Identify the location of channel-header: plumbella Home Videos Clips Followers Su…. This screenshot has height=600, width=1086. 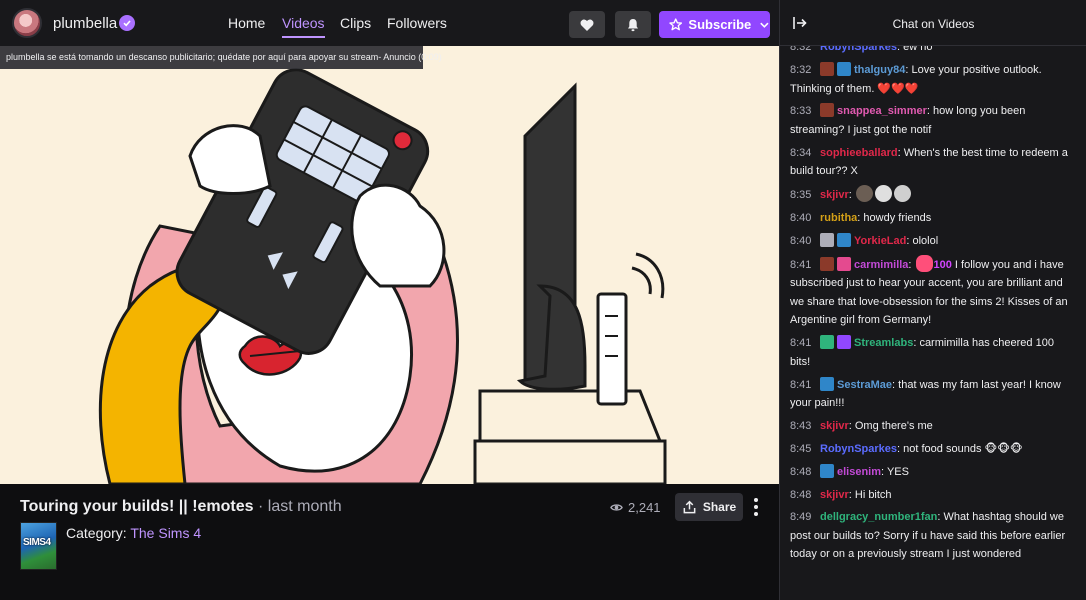
(389, 23).